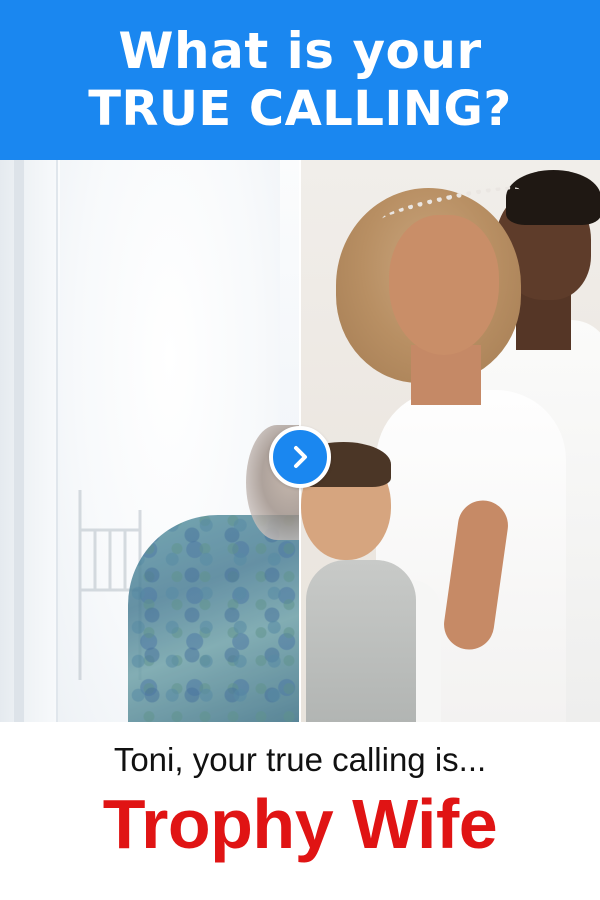  Describe the element at coordinates (300, 51) in the screenshot. I see `header-title-line1: What is your` at that location.